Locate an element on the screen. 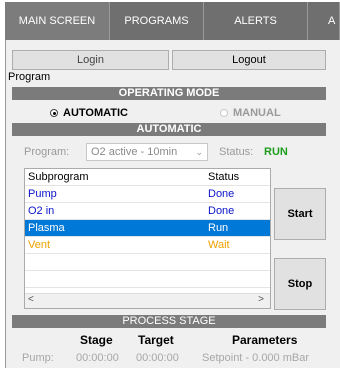 The height and width of the screenshot is (368, 340). tab-bar: MAIN SCREEN PROGRAMS ALERTS A is located at coordinates (172, 21).